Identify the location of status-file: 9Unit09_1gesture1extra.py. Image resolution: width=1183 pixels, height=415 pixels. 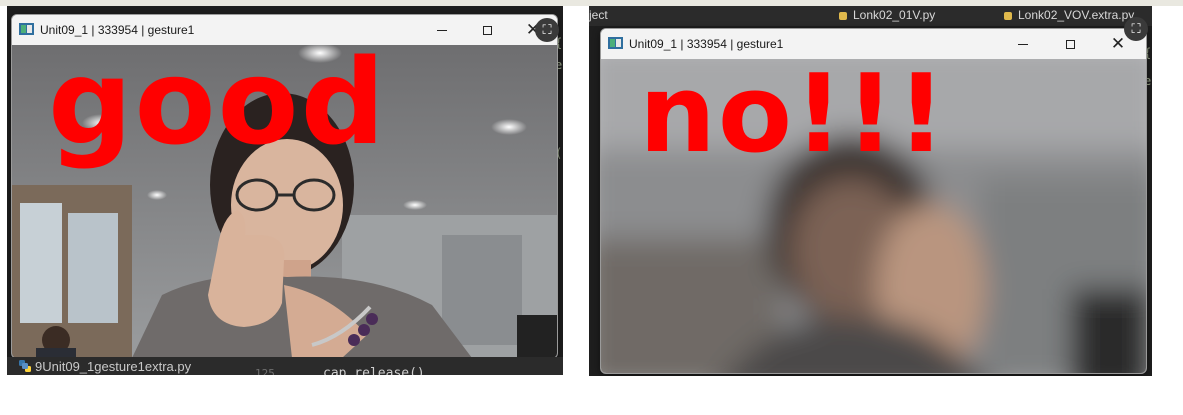
(105, 366).